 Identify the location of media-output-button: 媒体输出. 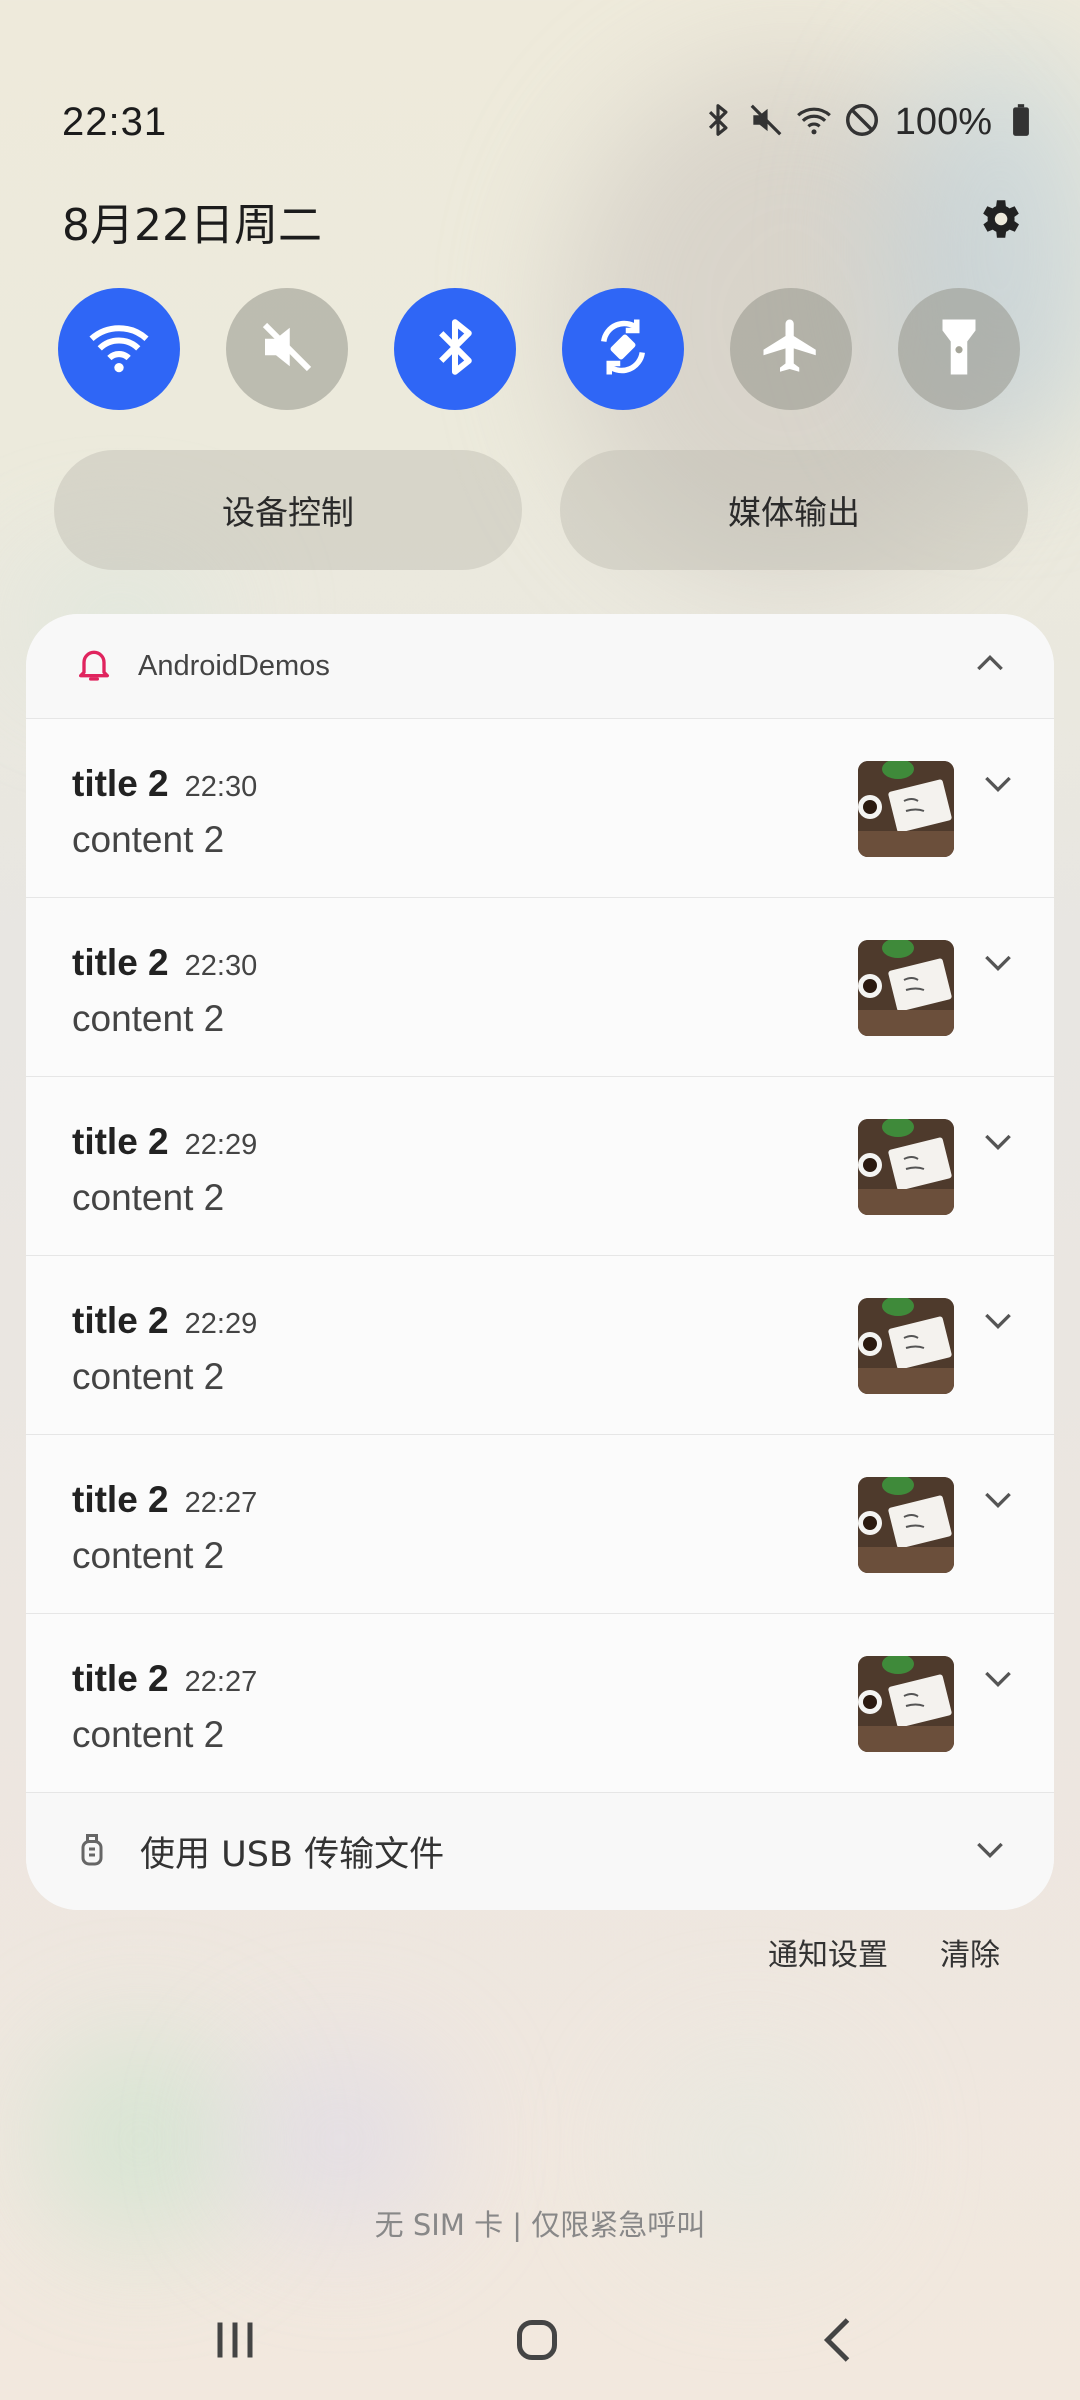
(794, 510).